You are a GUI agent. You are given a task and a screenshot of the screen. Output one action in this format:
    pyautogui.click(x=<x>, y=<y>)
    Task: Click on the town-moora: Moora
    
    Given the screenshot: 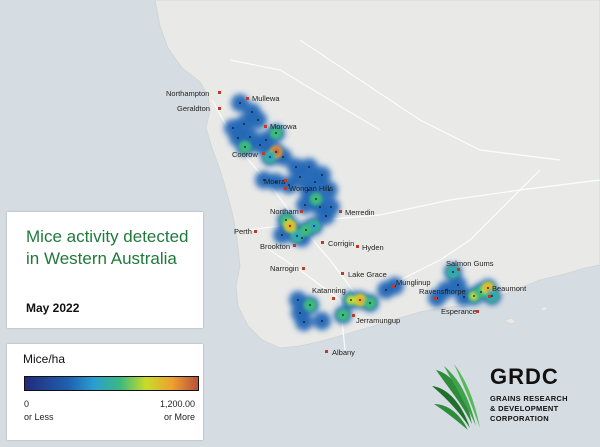 What is the action you would take?
    pyautogui.click(x=275, y=181)
    